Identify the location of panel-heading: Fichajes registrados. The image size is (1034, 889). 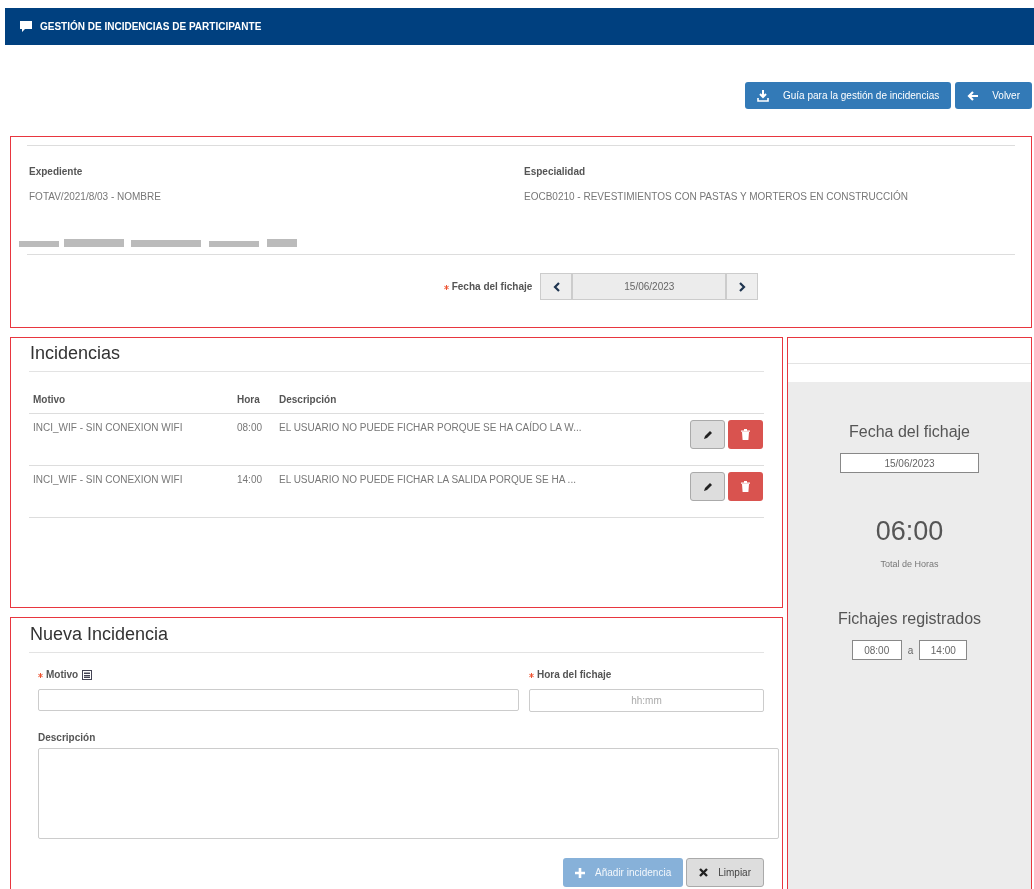
(909, 619).